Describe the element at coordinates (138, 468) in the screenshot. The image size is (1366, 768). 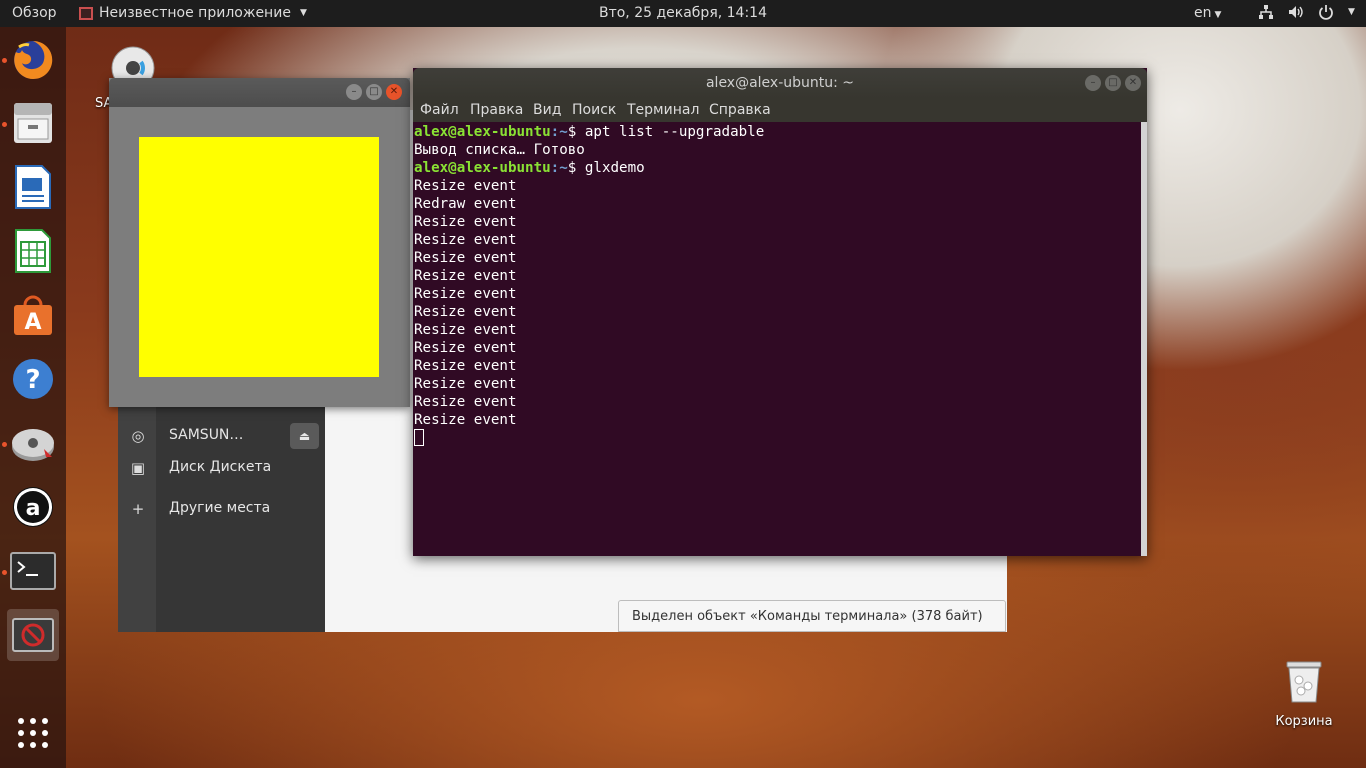
I see `floppy-icon: ▣` at that location.